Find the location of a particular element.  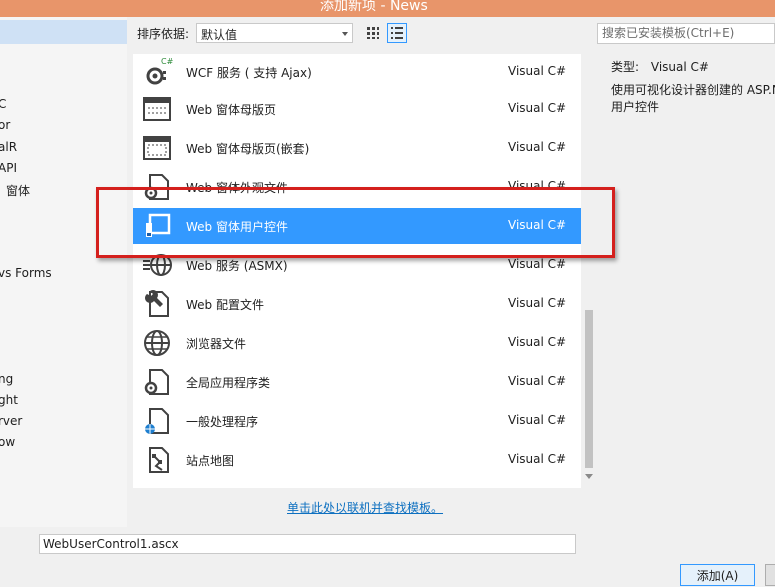

type-label: 类型: is located at coordinates (625, 67).